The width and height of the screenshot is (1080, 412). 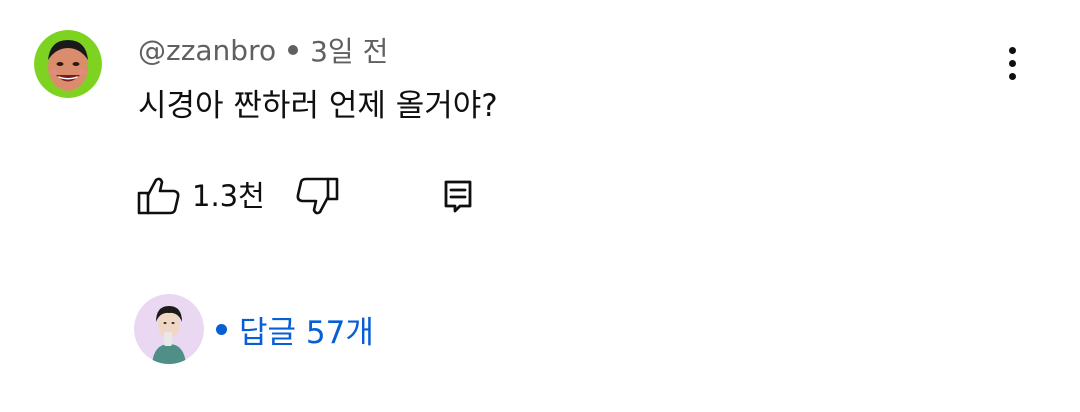 I want to click on thumbs-up-icon, so click(x=158, y=196).